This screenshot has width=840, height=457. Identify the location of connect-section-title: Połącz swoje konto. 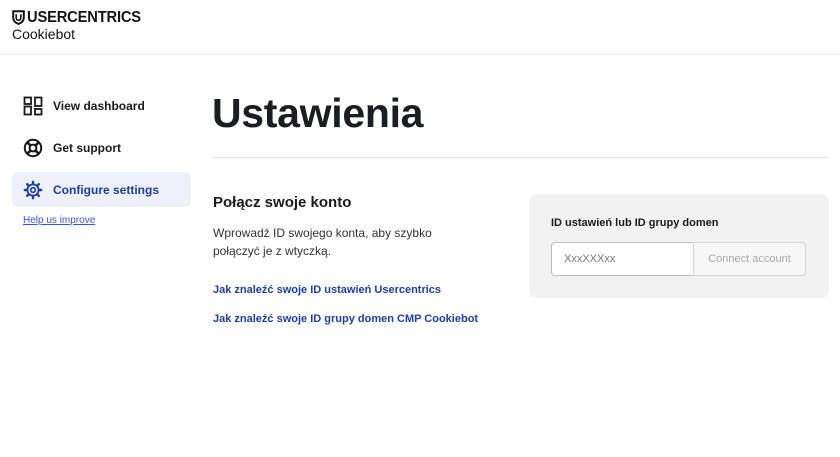
(282, 202).